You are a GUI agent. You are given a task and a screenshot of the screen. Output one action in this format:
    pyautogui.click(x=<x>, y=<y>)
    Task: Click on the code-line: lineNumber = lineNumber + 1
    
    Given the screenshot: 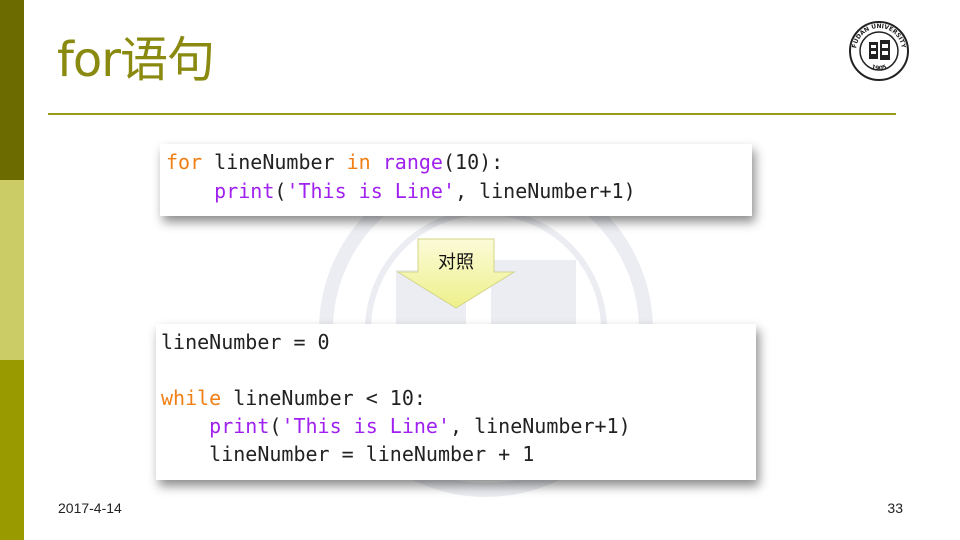 What is the action you would take?
    pyautogui.click(x=348, y=454)
    